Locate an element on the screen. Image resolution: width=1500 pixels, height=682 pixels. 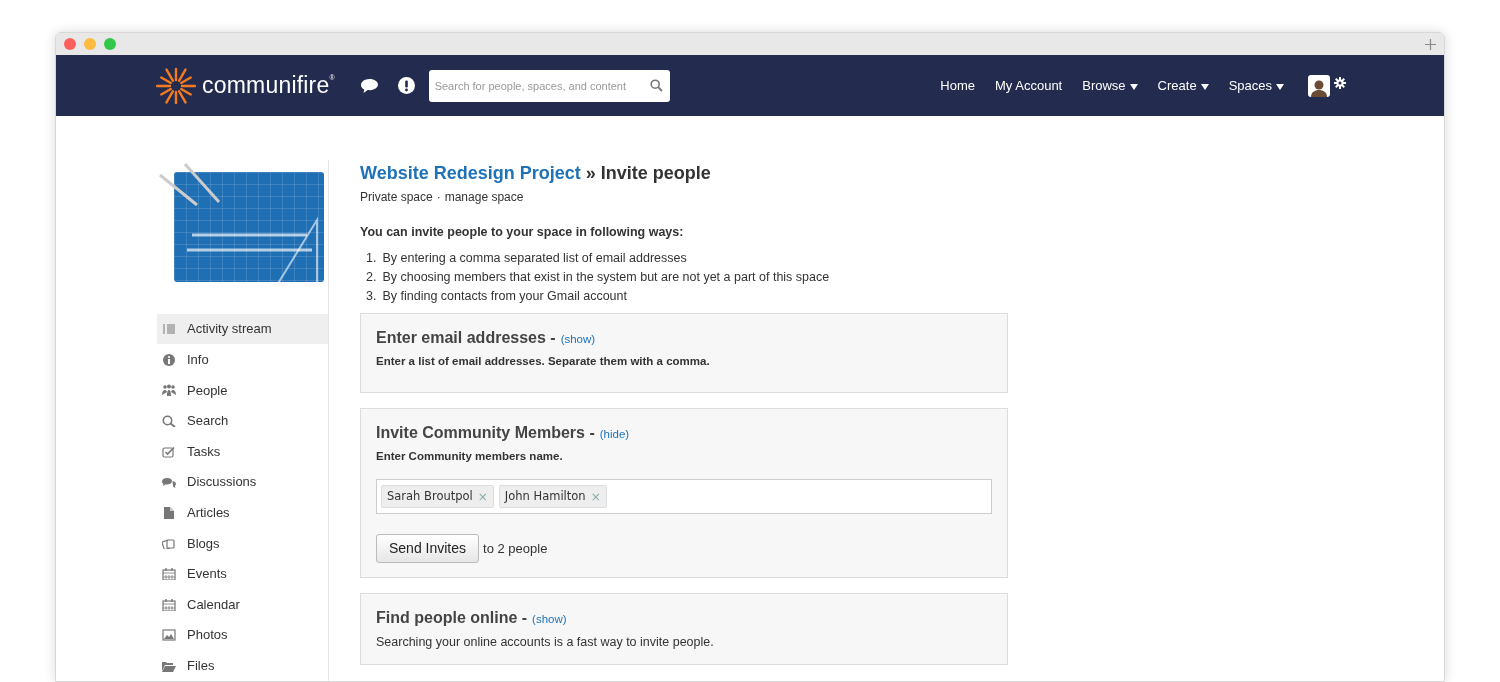
list-number: 2. is located at coordinates (371, 277).